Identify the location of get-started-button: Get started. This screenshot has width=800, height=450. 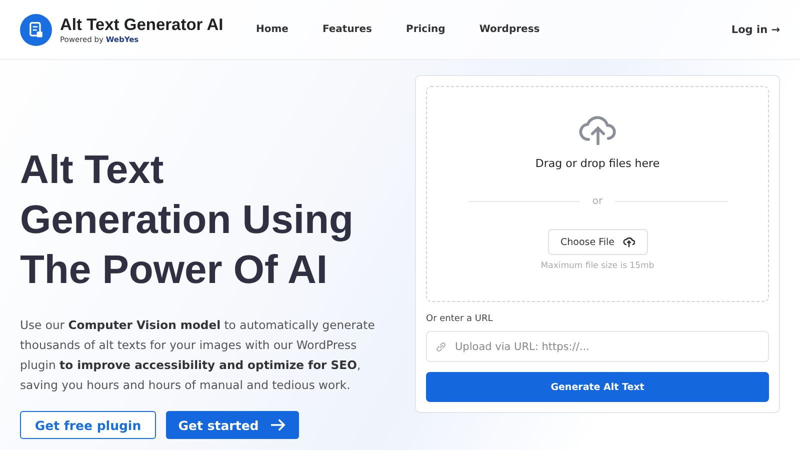
(232, 425).